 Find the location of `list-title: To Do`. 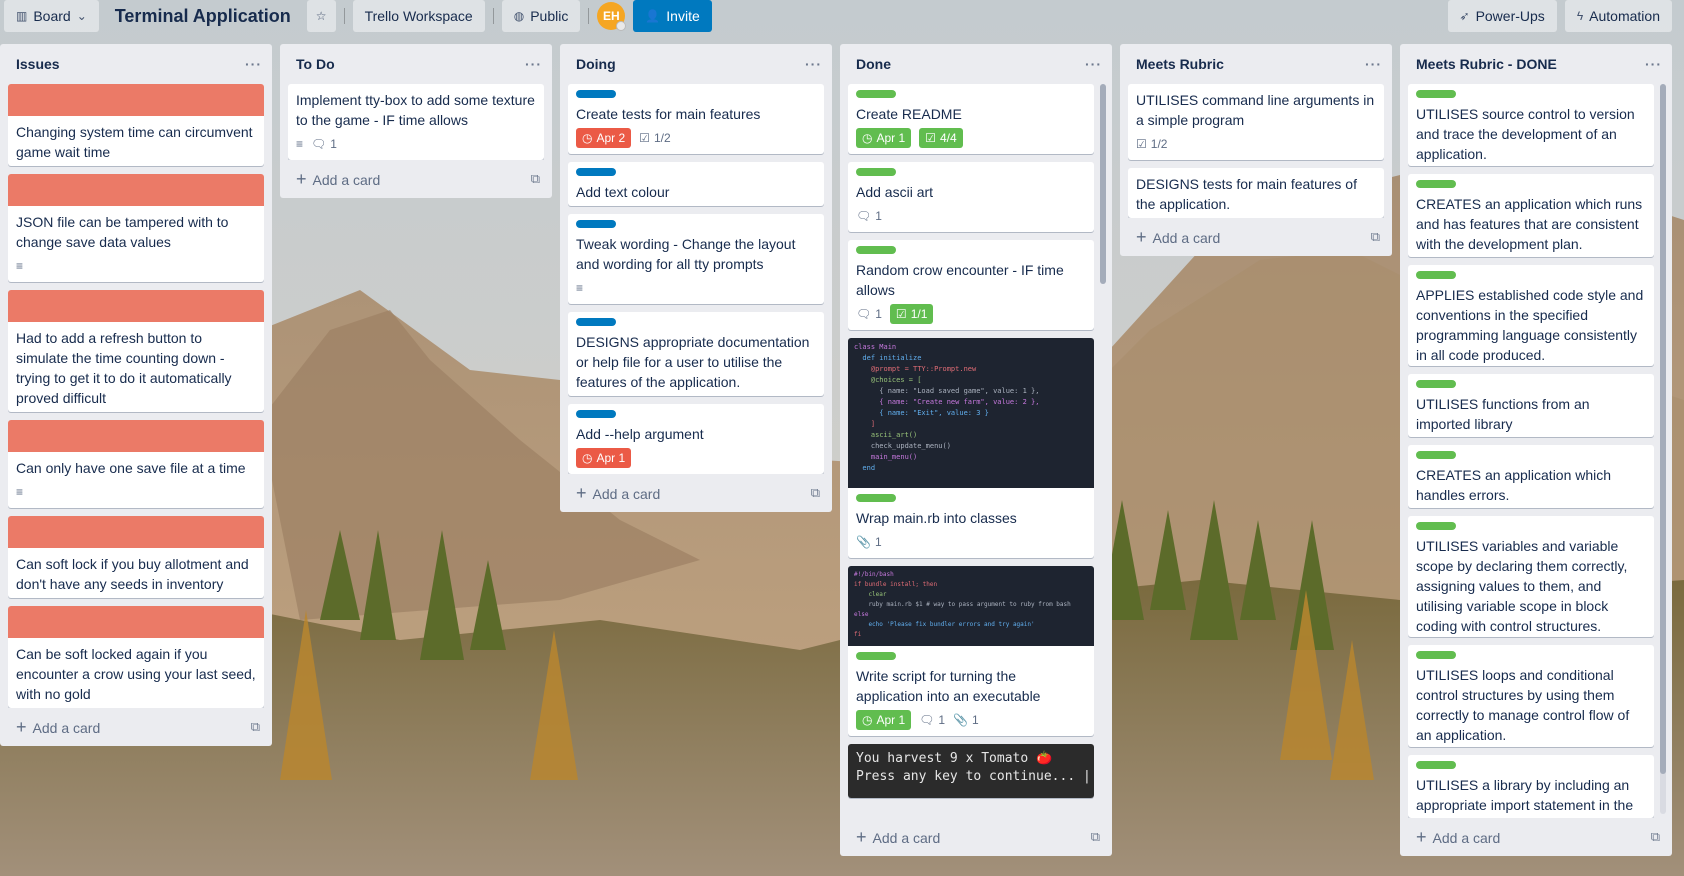

list-title: To Do is located at coordinates (315, 64).